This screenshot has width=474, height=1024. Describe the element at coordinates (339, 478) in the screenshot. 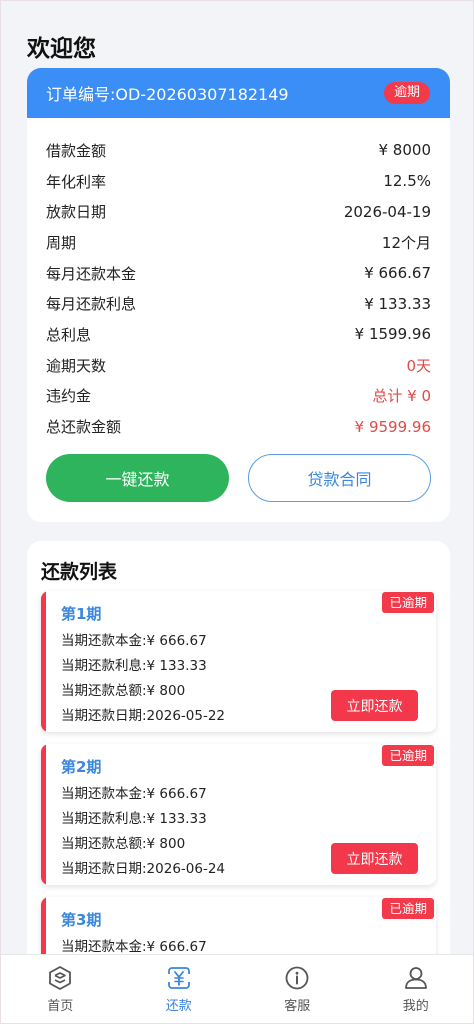

I see `loan-contract-button: 贷款合同` at that location.